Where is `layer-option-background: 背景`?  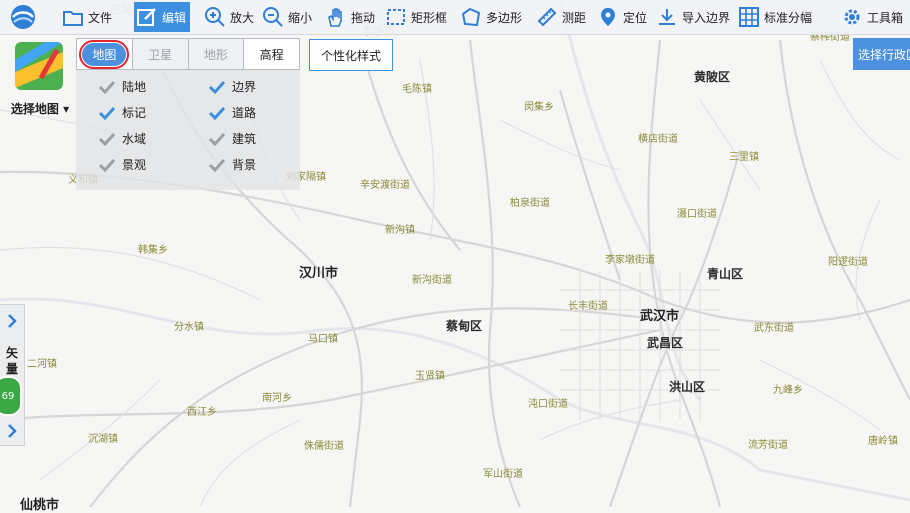 layer-option-background: 背景 is located at coordinates (232, 164).